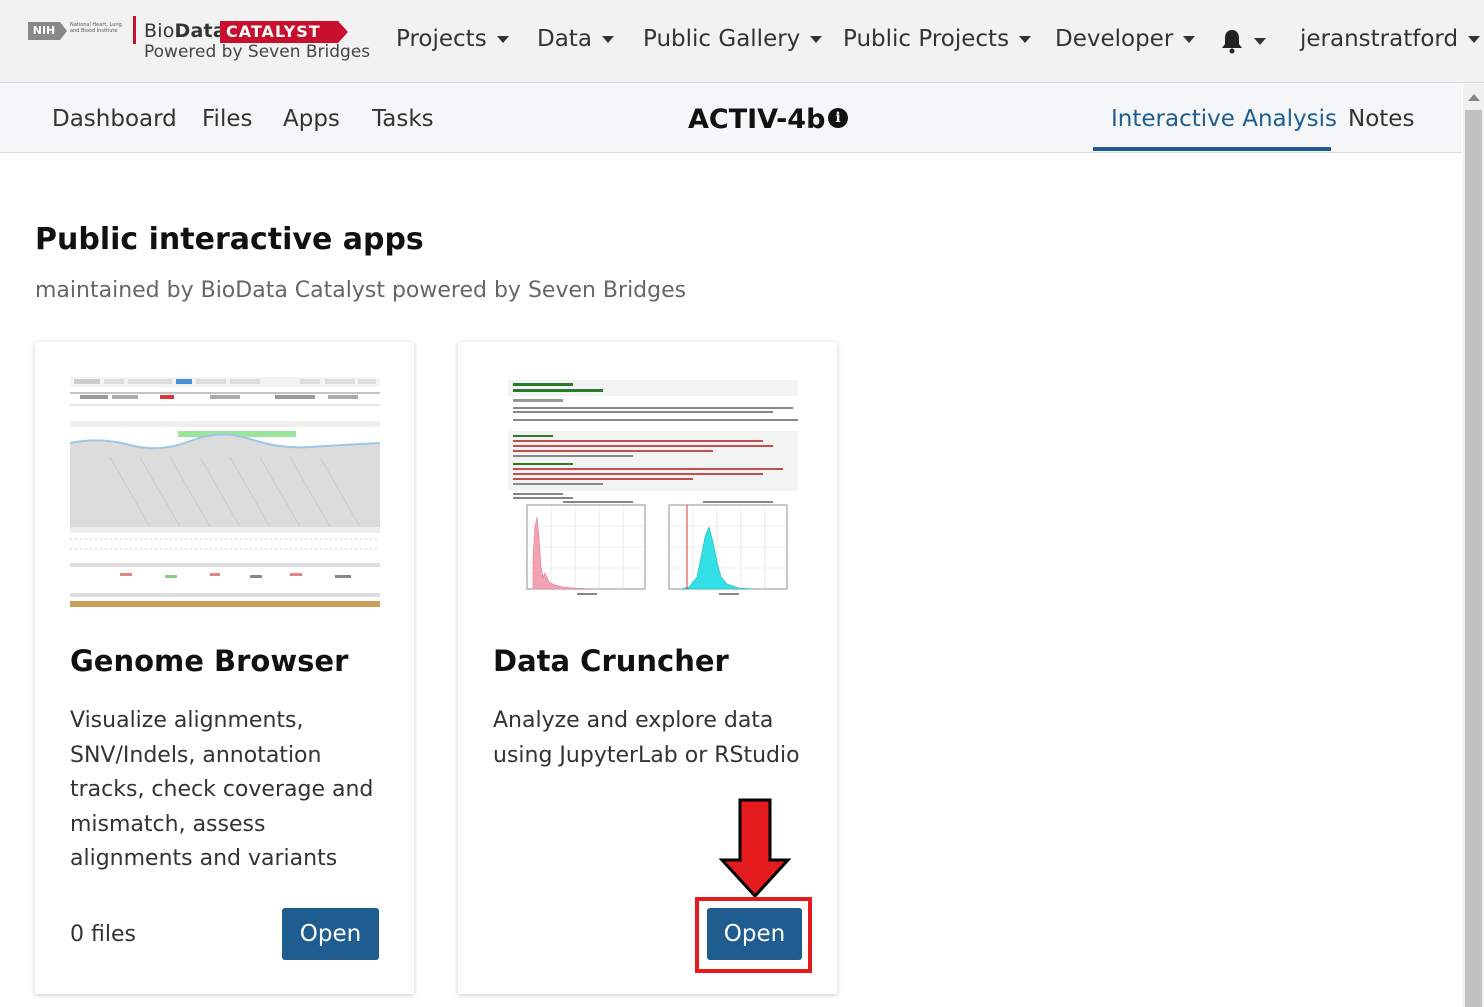 The height and width of the screenshot is (1007, 1484). I want to click on project-title: ACTIV-4b, so click(757, 119).